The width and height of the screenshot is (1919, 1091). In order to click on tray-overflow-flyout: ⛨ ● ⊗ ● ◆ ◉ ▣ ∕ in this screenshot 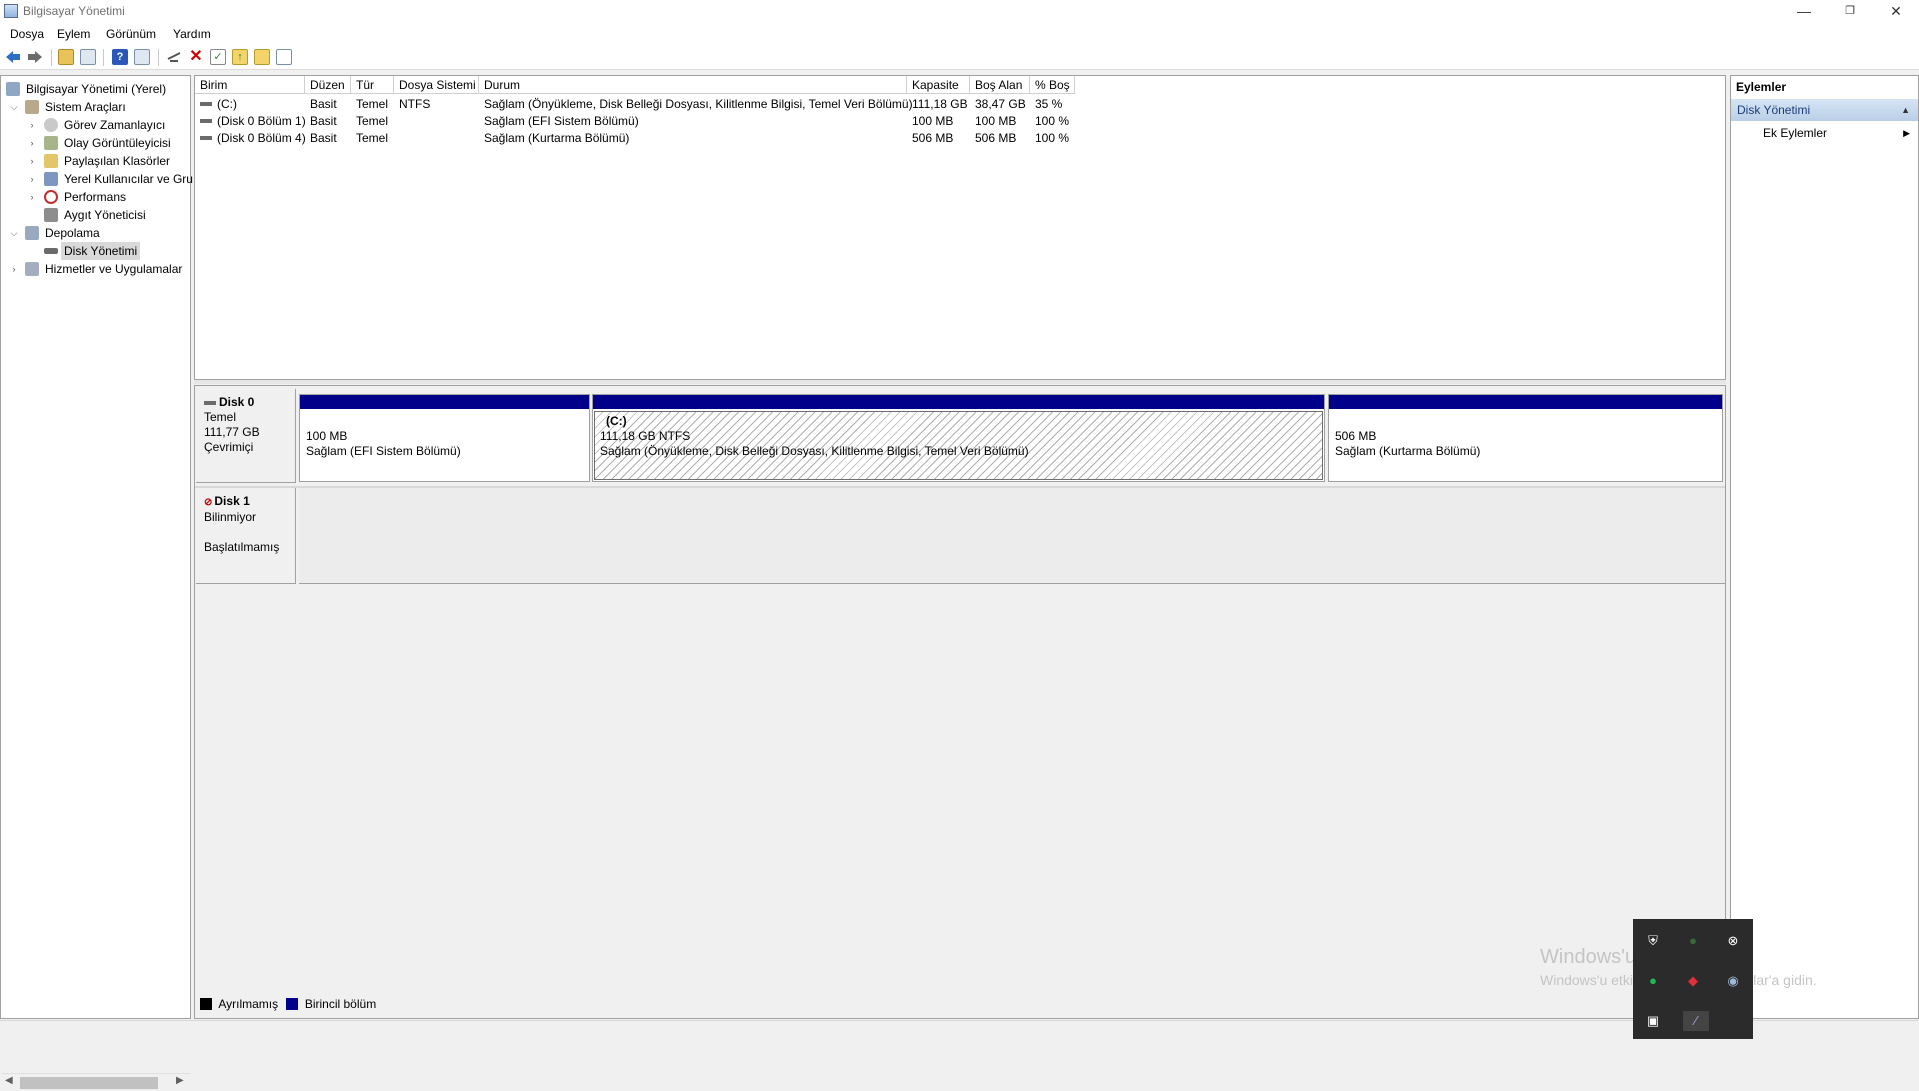, I will do `click(1693, 979)`.